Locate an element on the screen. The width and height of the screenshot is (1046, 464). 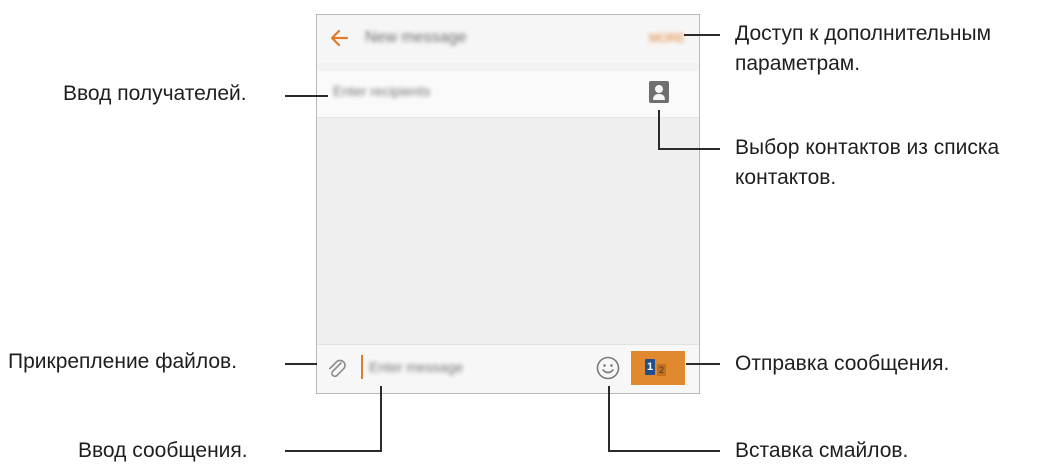
callout-line-more is located at coordinates (702, 35).